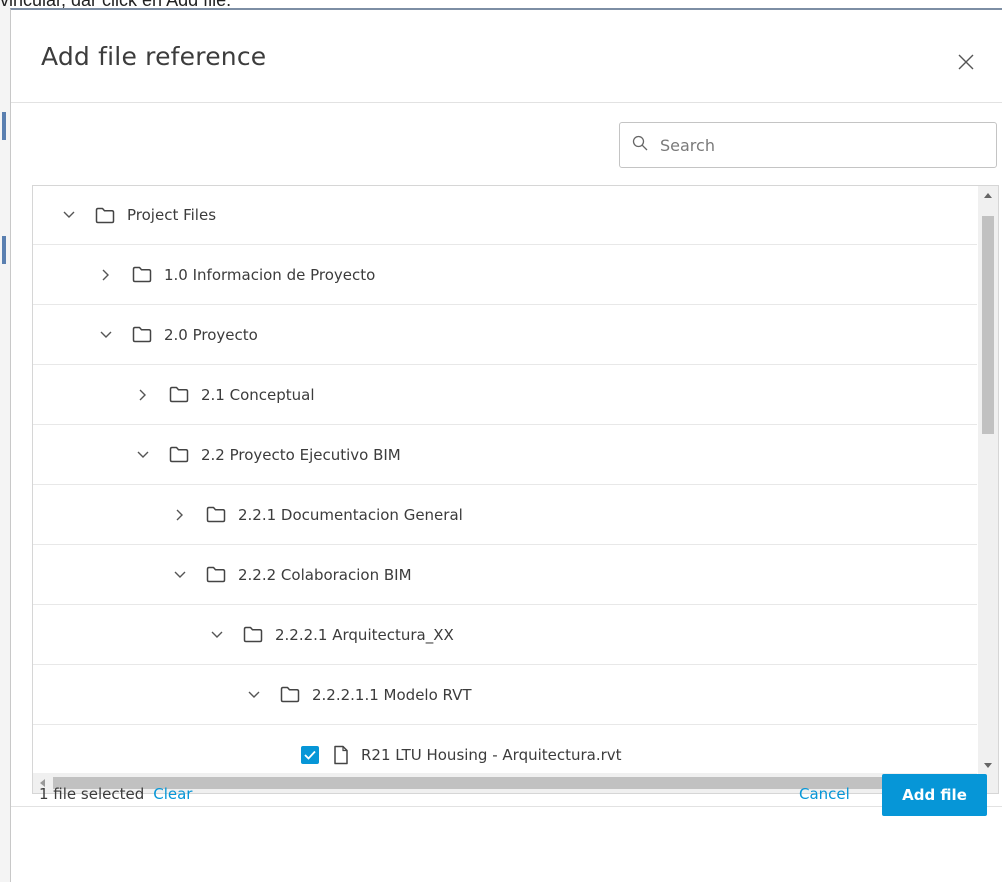 The width and height of the screenshot is (1002, 882). Describe the element at coordinates (506, 102) in the screenshot. I see `header-divider` at that location.